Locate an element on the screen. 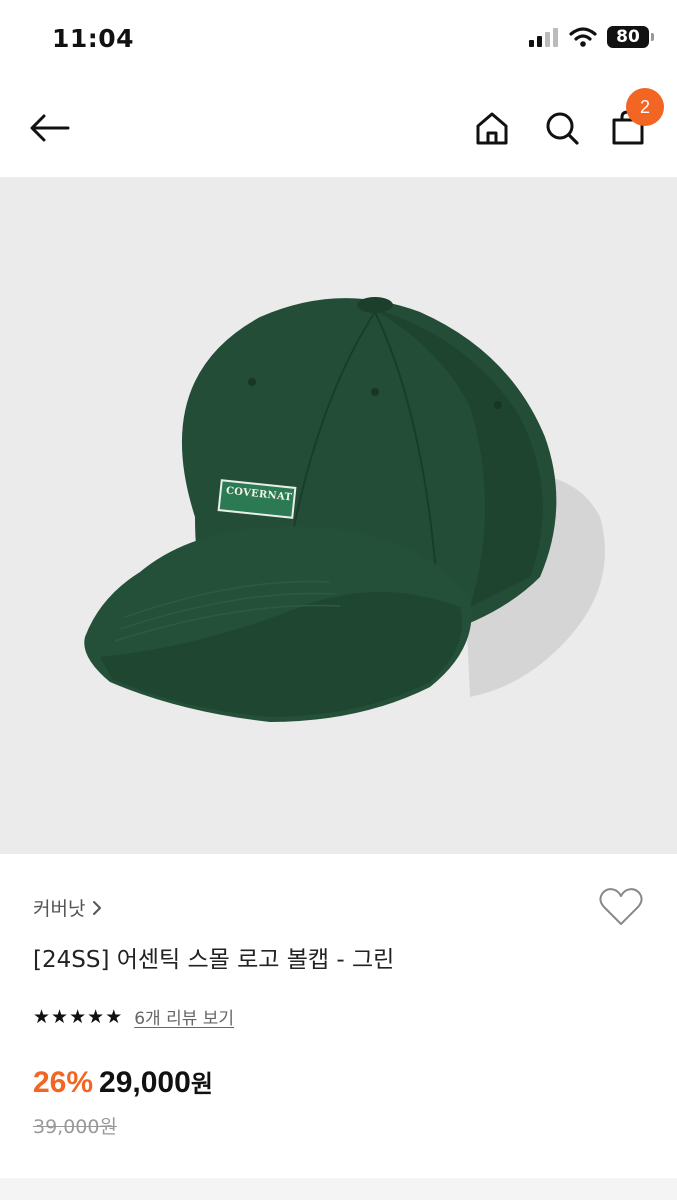 This screenshot has width=677, height=1200. search-icon is located at coordinates (562, 128).